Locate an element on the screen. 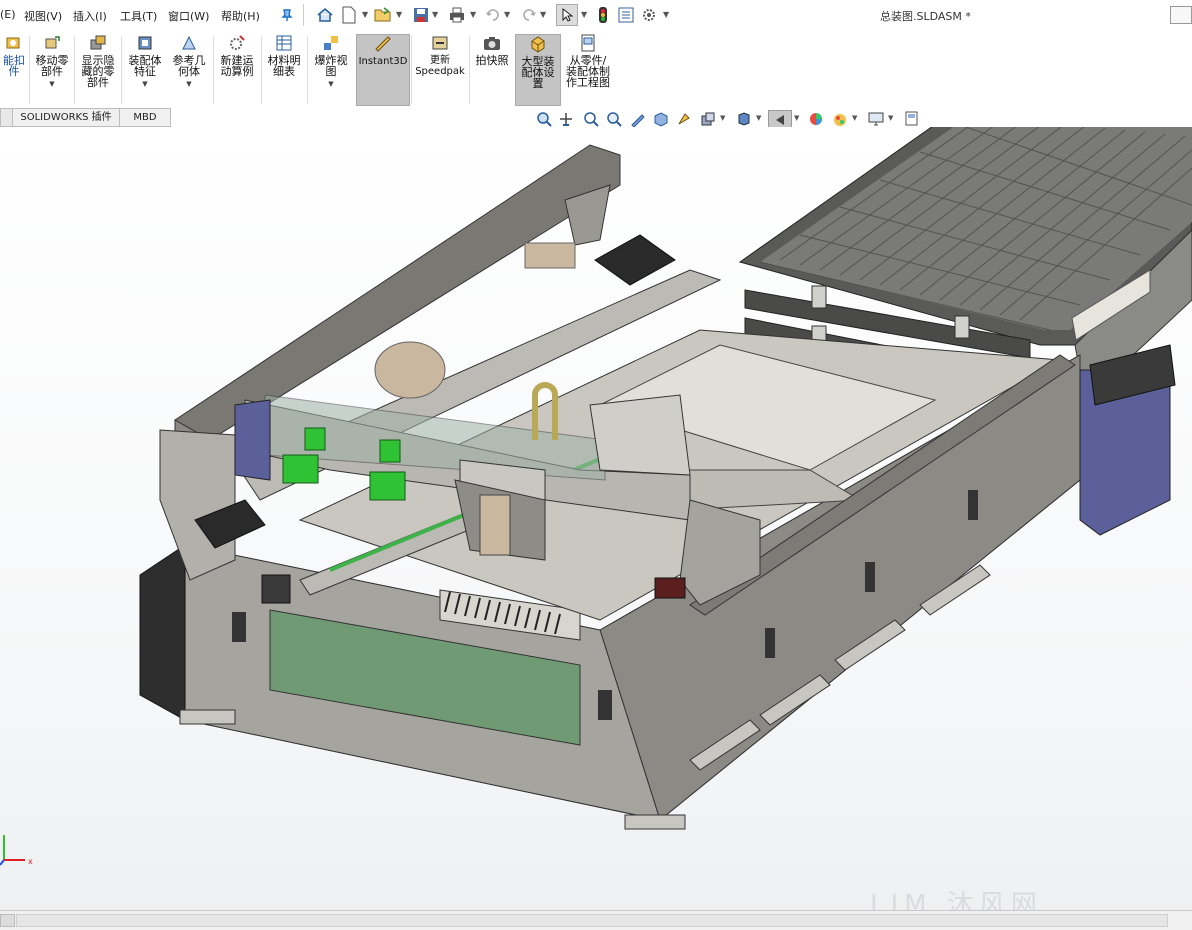 This screenshot has height=930, width=1192. large-assembly-settings-button: 大型装 配体设 置 is located at coordinates (538, 70).